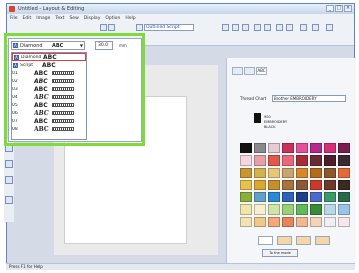  What do you see at coordinates (289, 27) in the screenshot?
I see `grid-tool-icon` at bounding box center [289, 27].